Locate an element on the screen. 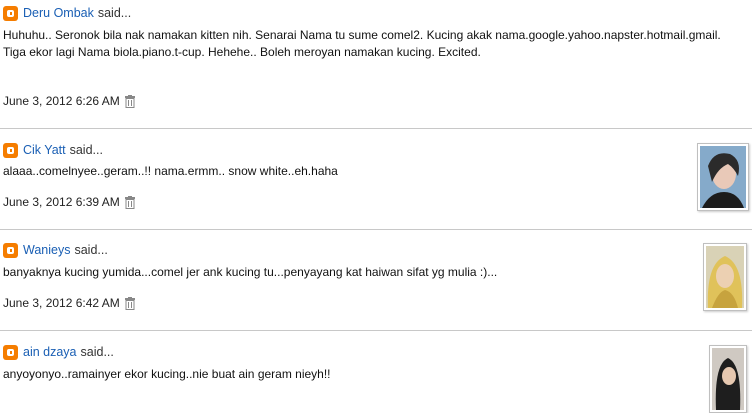 This screenshot has height=413, width=752. comment-timestamp: June 3, 2012 6:26 AM is located at coordinates (61, 101).